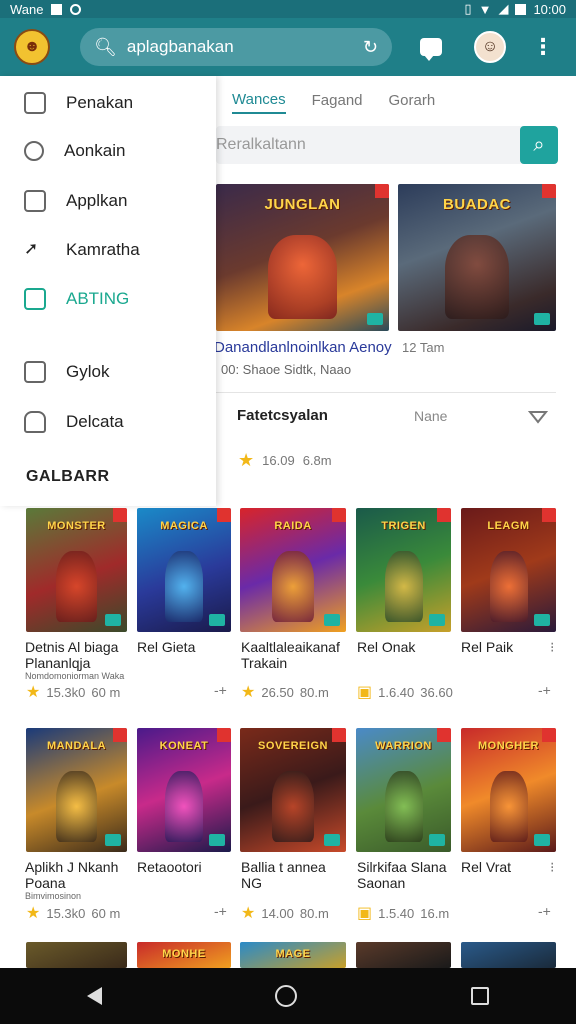 Image resolution: width=576 pixels, height=1024 pixels. What do you see at coordinates (35, 422) in the screenshot?
I see `archive-icon` at bounding box center [35, 422].